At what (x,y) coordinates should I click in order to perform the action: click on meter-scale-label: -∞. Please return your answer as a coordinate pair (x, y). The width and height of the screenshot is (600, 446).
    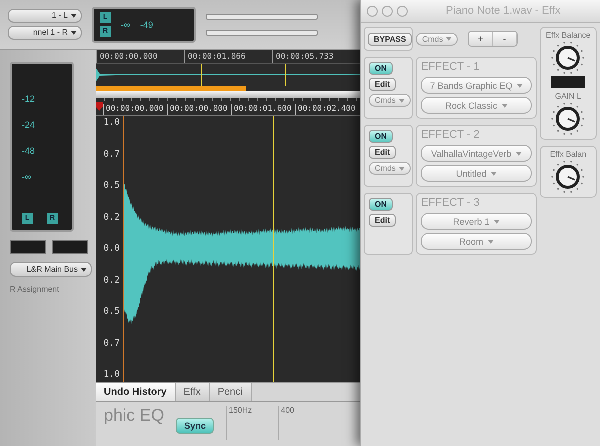
    Looking at the image, I should click on (27, 177).